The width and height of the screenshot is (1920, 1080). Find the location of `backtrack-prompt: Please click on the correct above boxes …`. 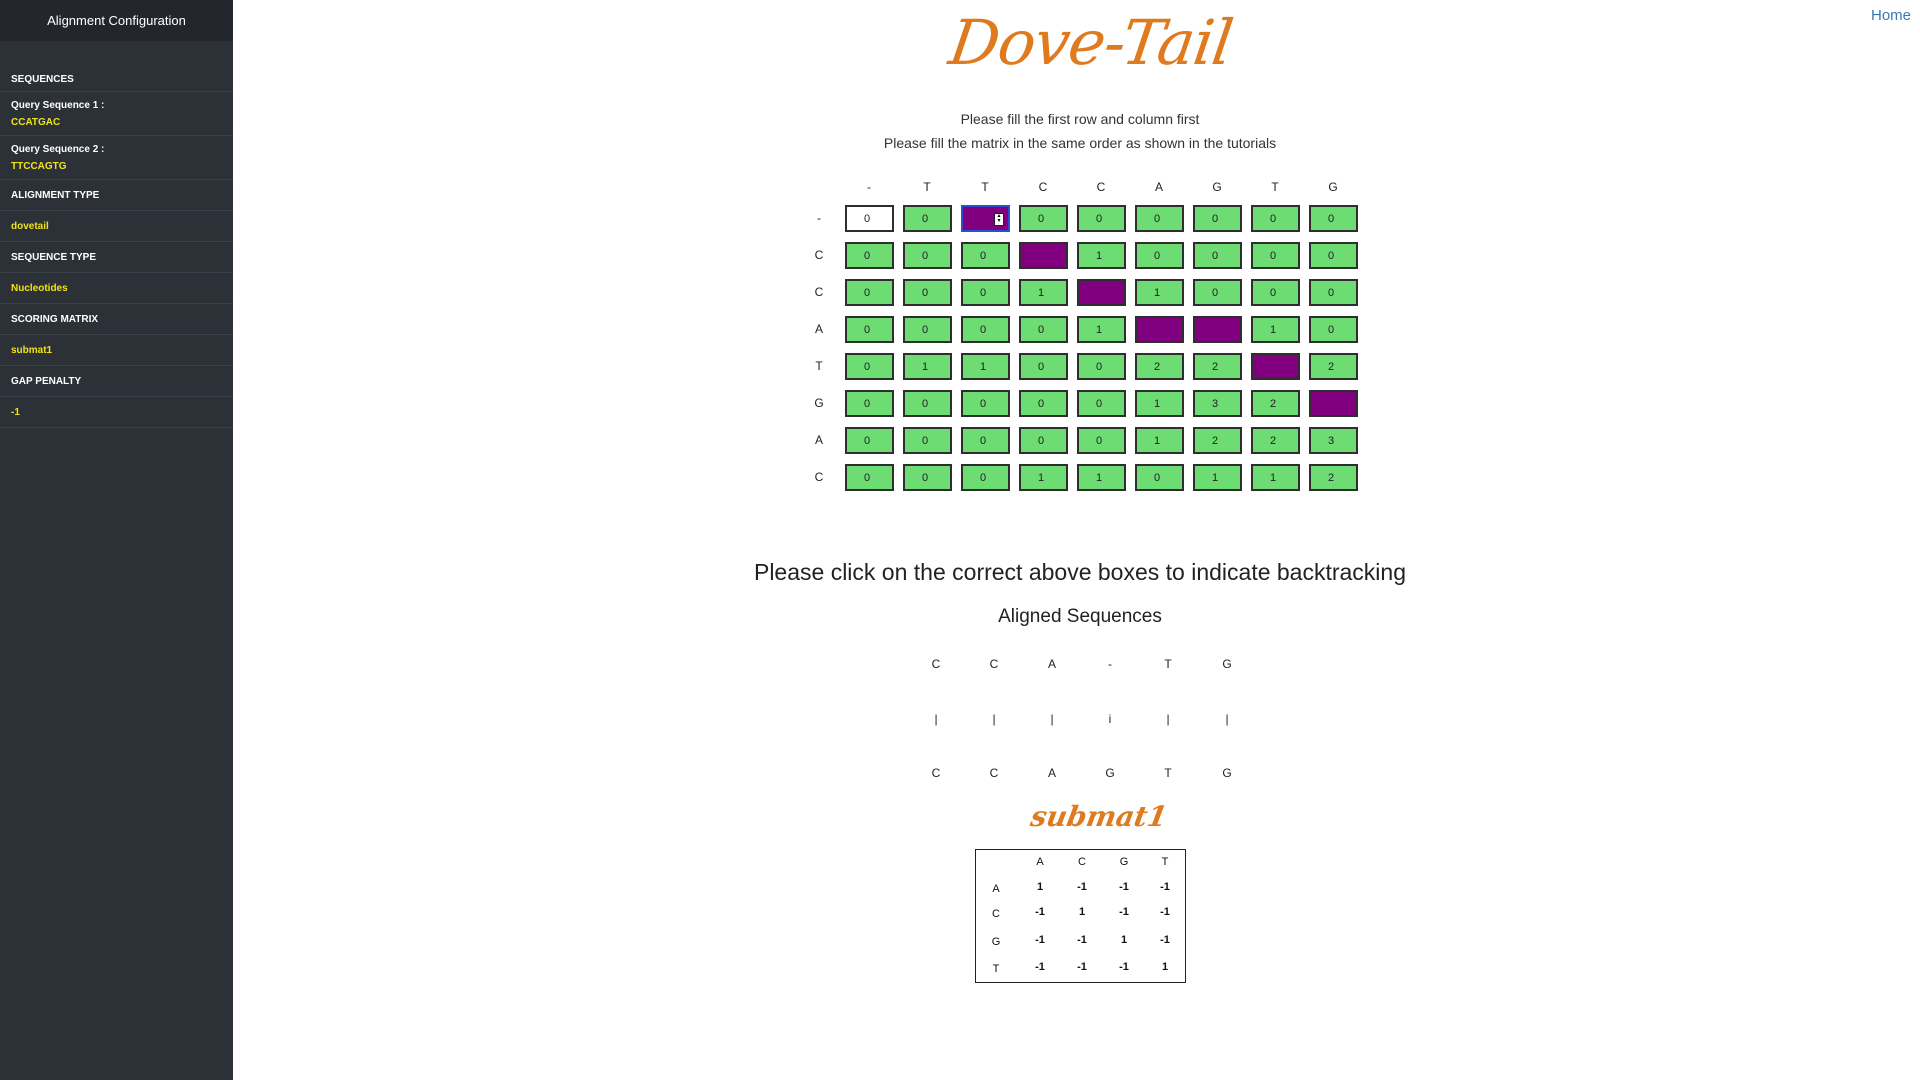

backtrack-prompt: Please click on the correct above boxes … is located at coordinates (1080, 572).